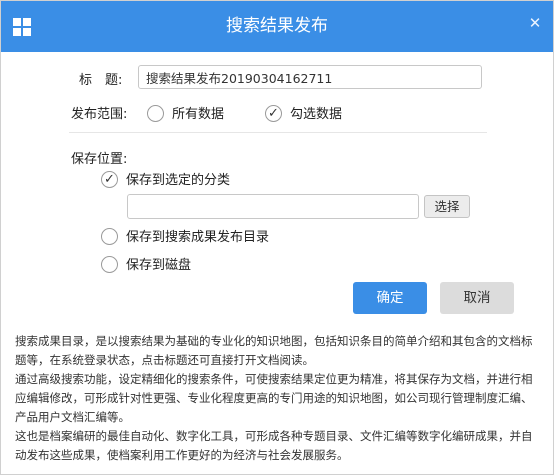 The width and height of the screenshot is (554, 475). I want to click on save-to-disk-radio, so click(109, 264).